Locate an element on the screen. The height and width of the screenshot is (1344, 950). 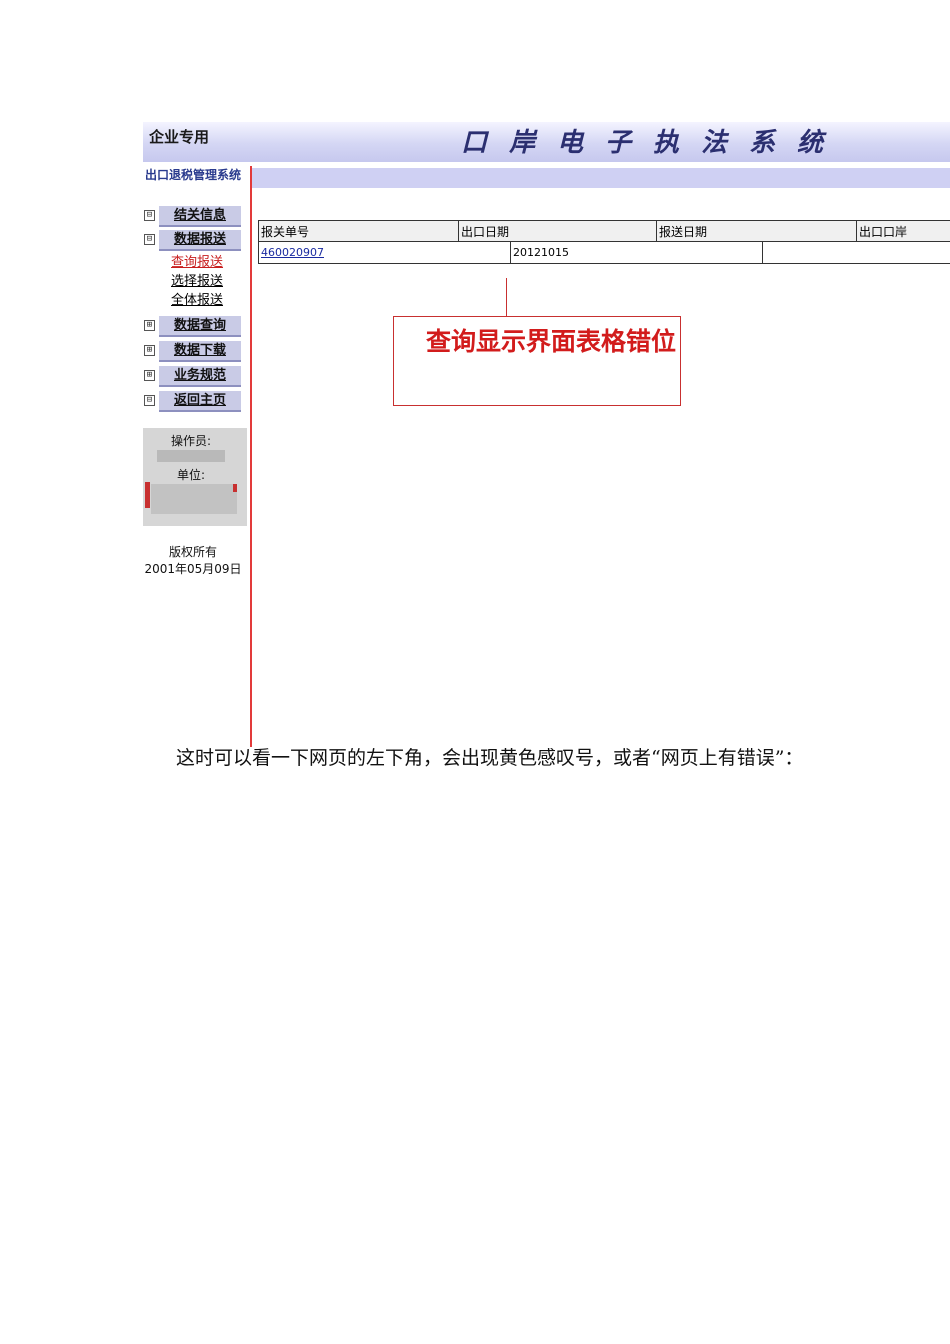
sidebar-item-label: 数据报送 is located at coordinates (200, 240).